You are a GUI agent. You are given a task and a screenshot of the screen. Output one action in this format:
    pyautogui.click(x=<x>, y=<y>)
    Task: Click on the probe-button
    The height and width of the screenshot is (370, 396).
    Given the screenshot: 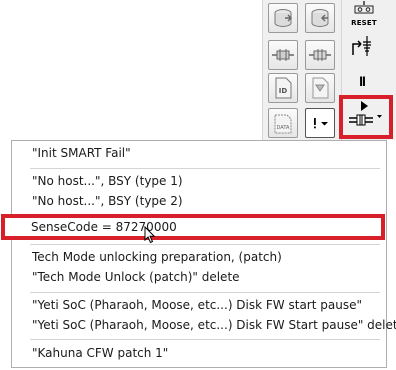 What is the action you would take?
    pyautogui.click(x=362, y=48)
    